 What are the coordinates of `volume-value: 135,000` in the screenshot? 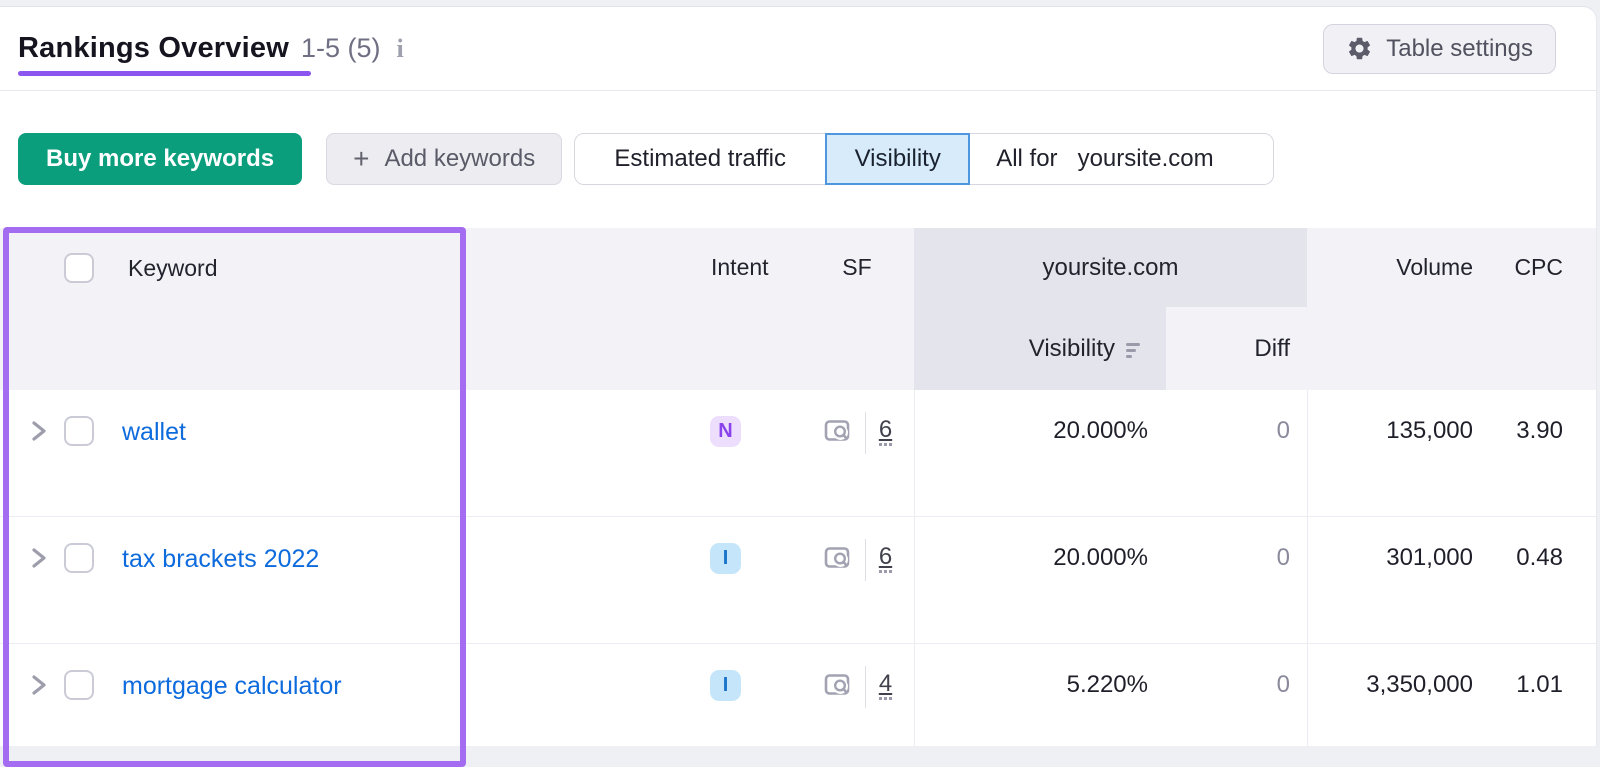 It's located at (1398, 453).